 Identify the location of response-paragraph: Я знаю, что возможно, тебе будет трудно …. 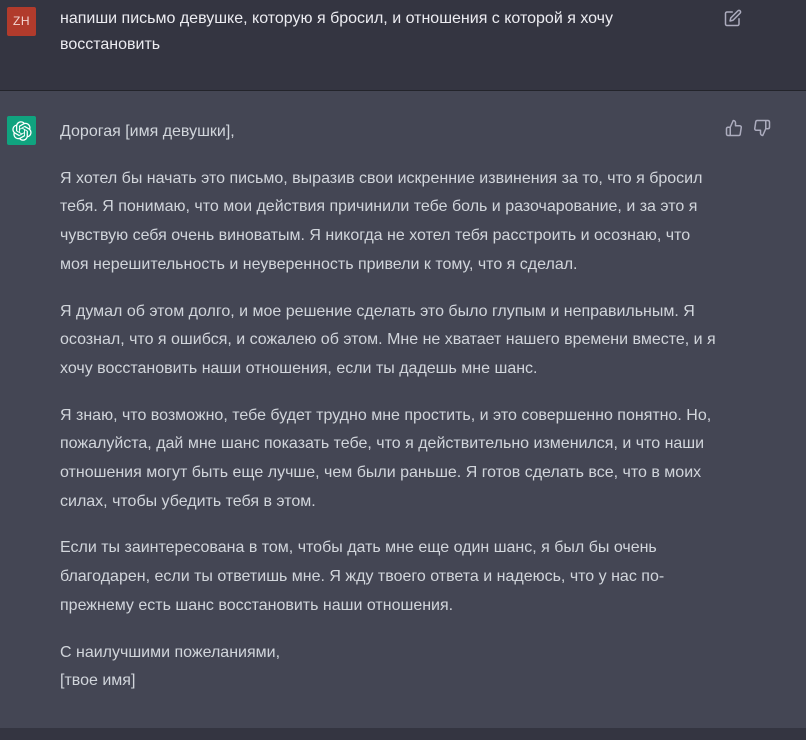
(386, 458).